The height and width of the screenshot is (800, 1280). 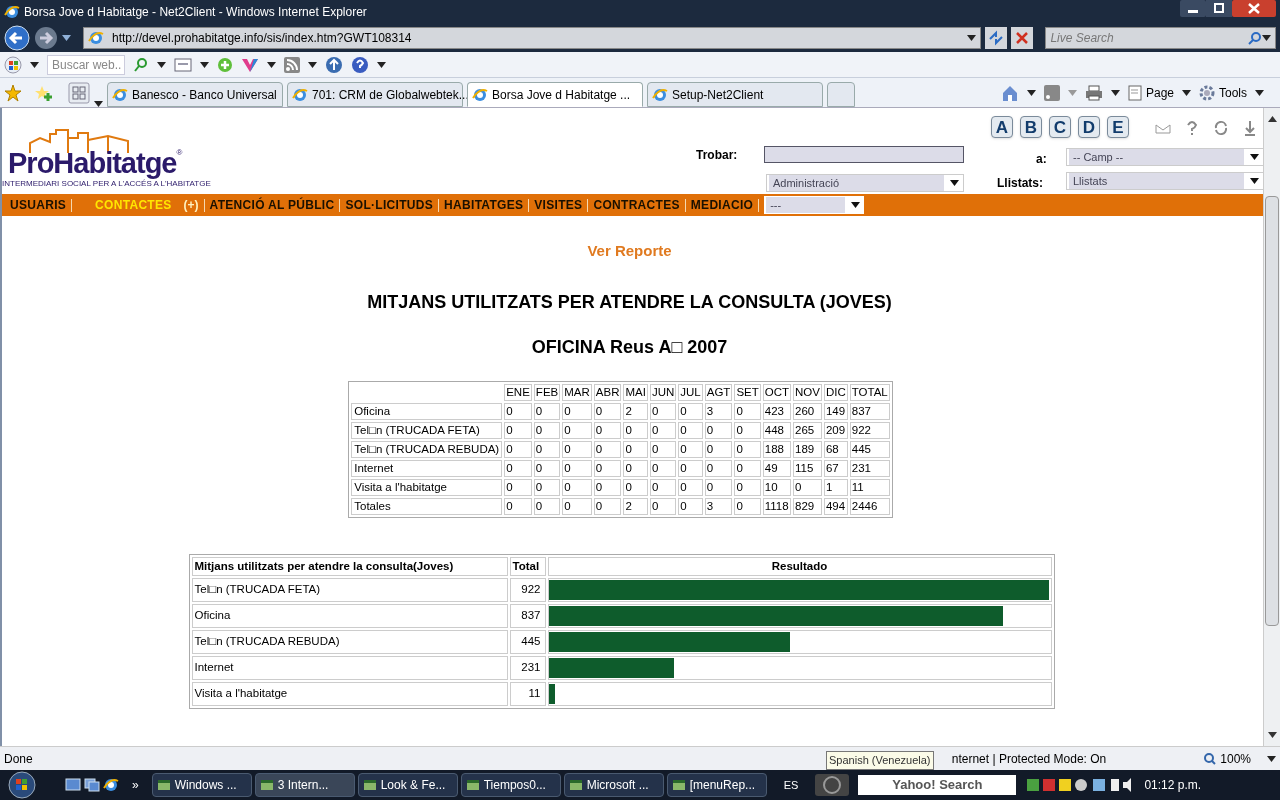 I want to click on menu-item: CONTRACTES, so click(x=636, y=205).